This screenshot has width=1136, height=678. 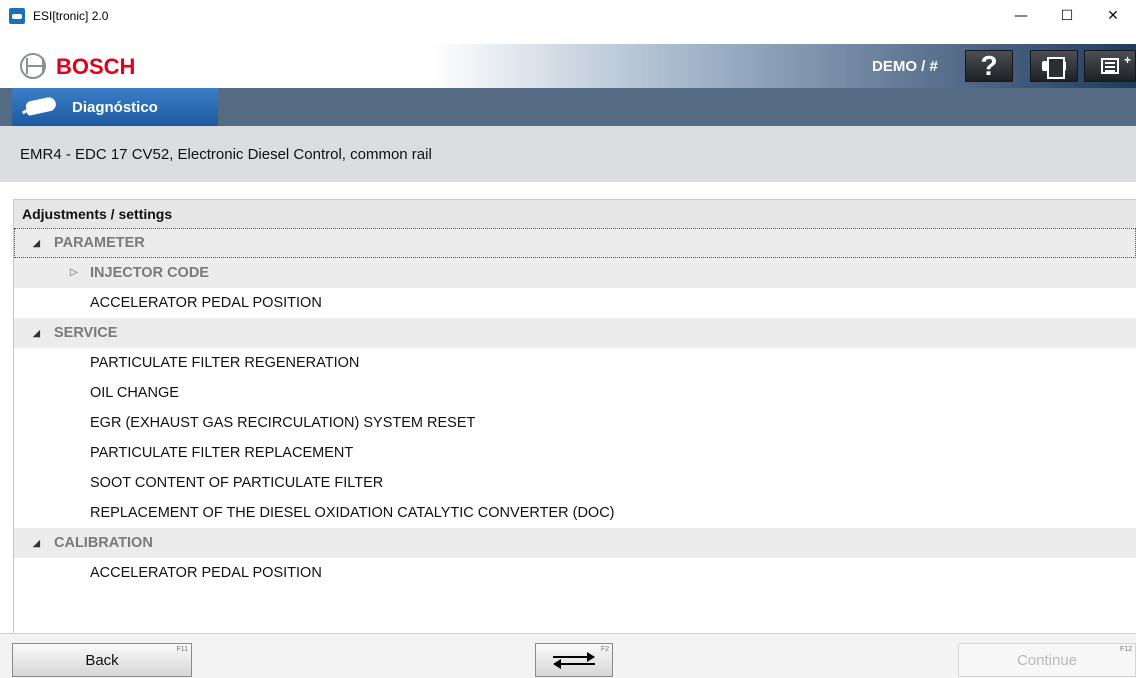 What do you see at coordinates (222, 453) in the screenshot?
I see `tree-item-label: PARTICULATE FILTER REPLACEMENT` at bounding box center [222, 453].